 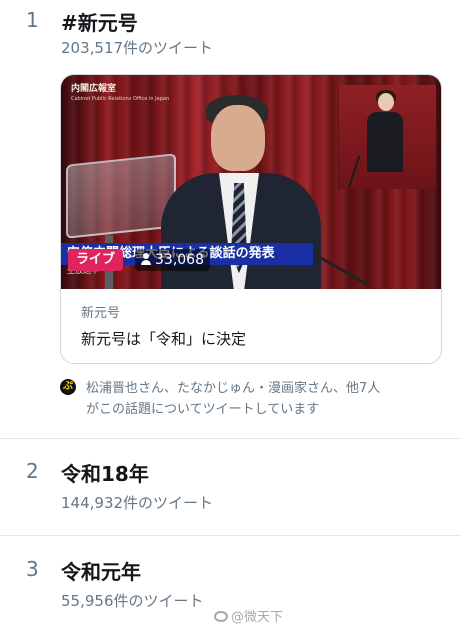 What do you see at coordinates (68, 387) in the screenshot?
I see `user-avatar-icon: ぷ` at bounding box center [68, 387].